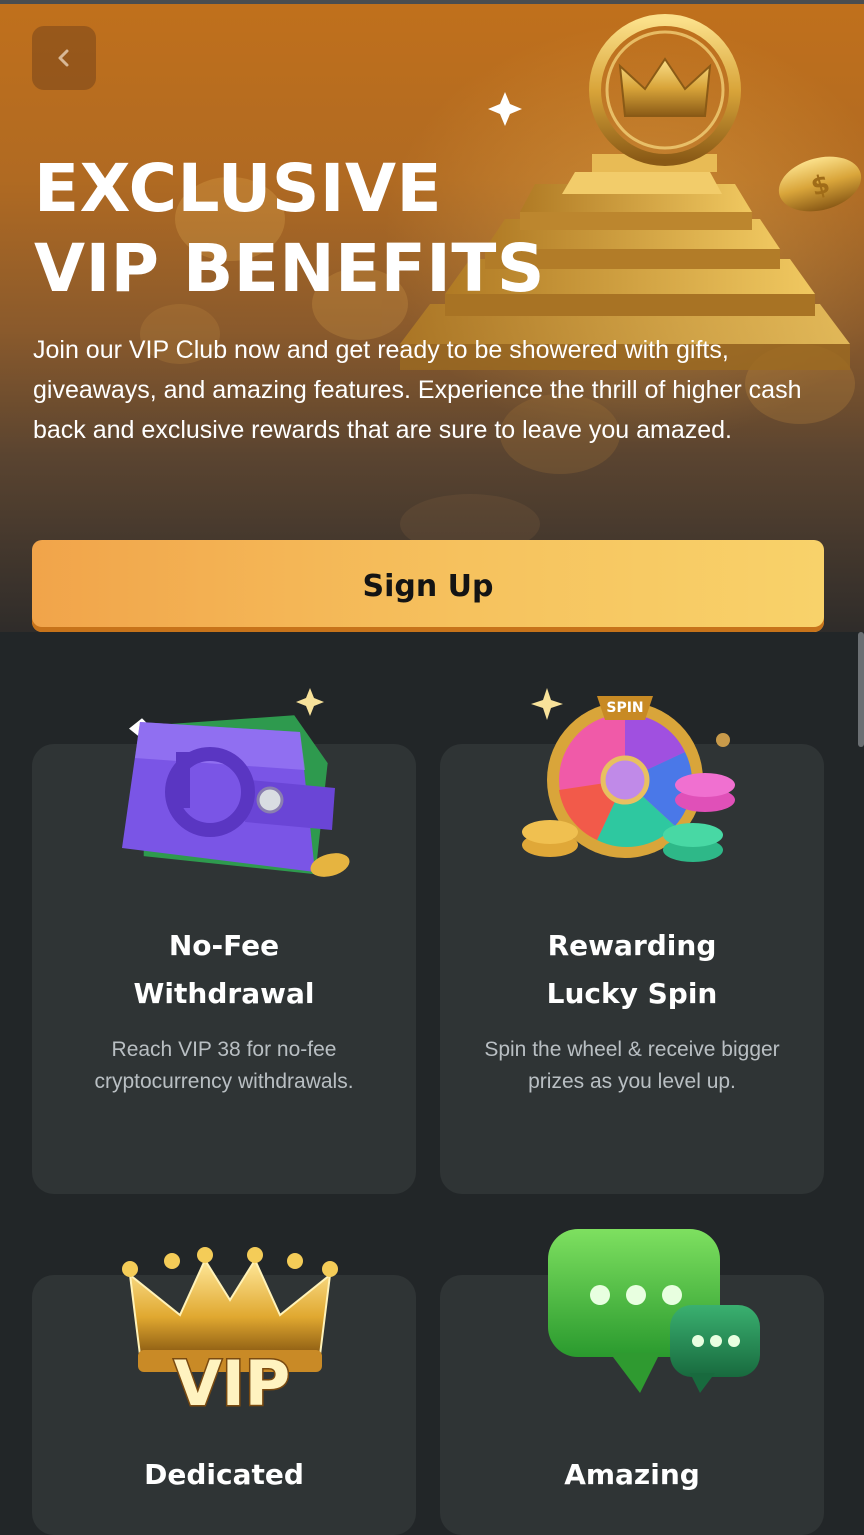 Image resolution: width=864 pixels, height=1535 pixels. Describe the element at coordinates (428, 586) in the screenshot. I see `sign-up-button: Sign Up` at that location.